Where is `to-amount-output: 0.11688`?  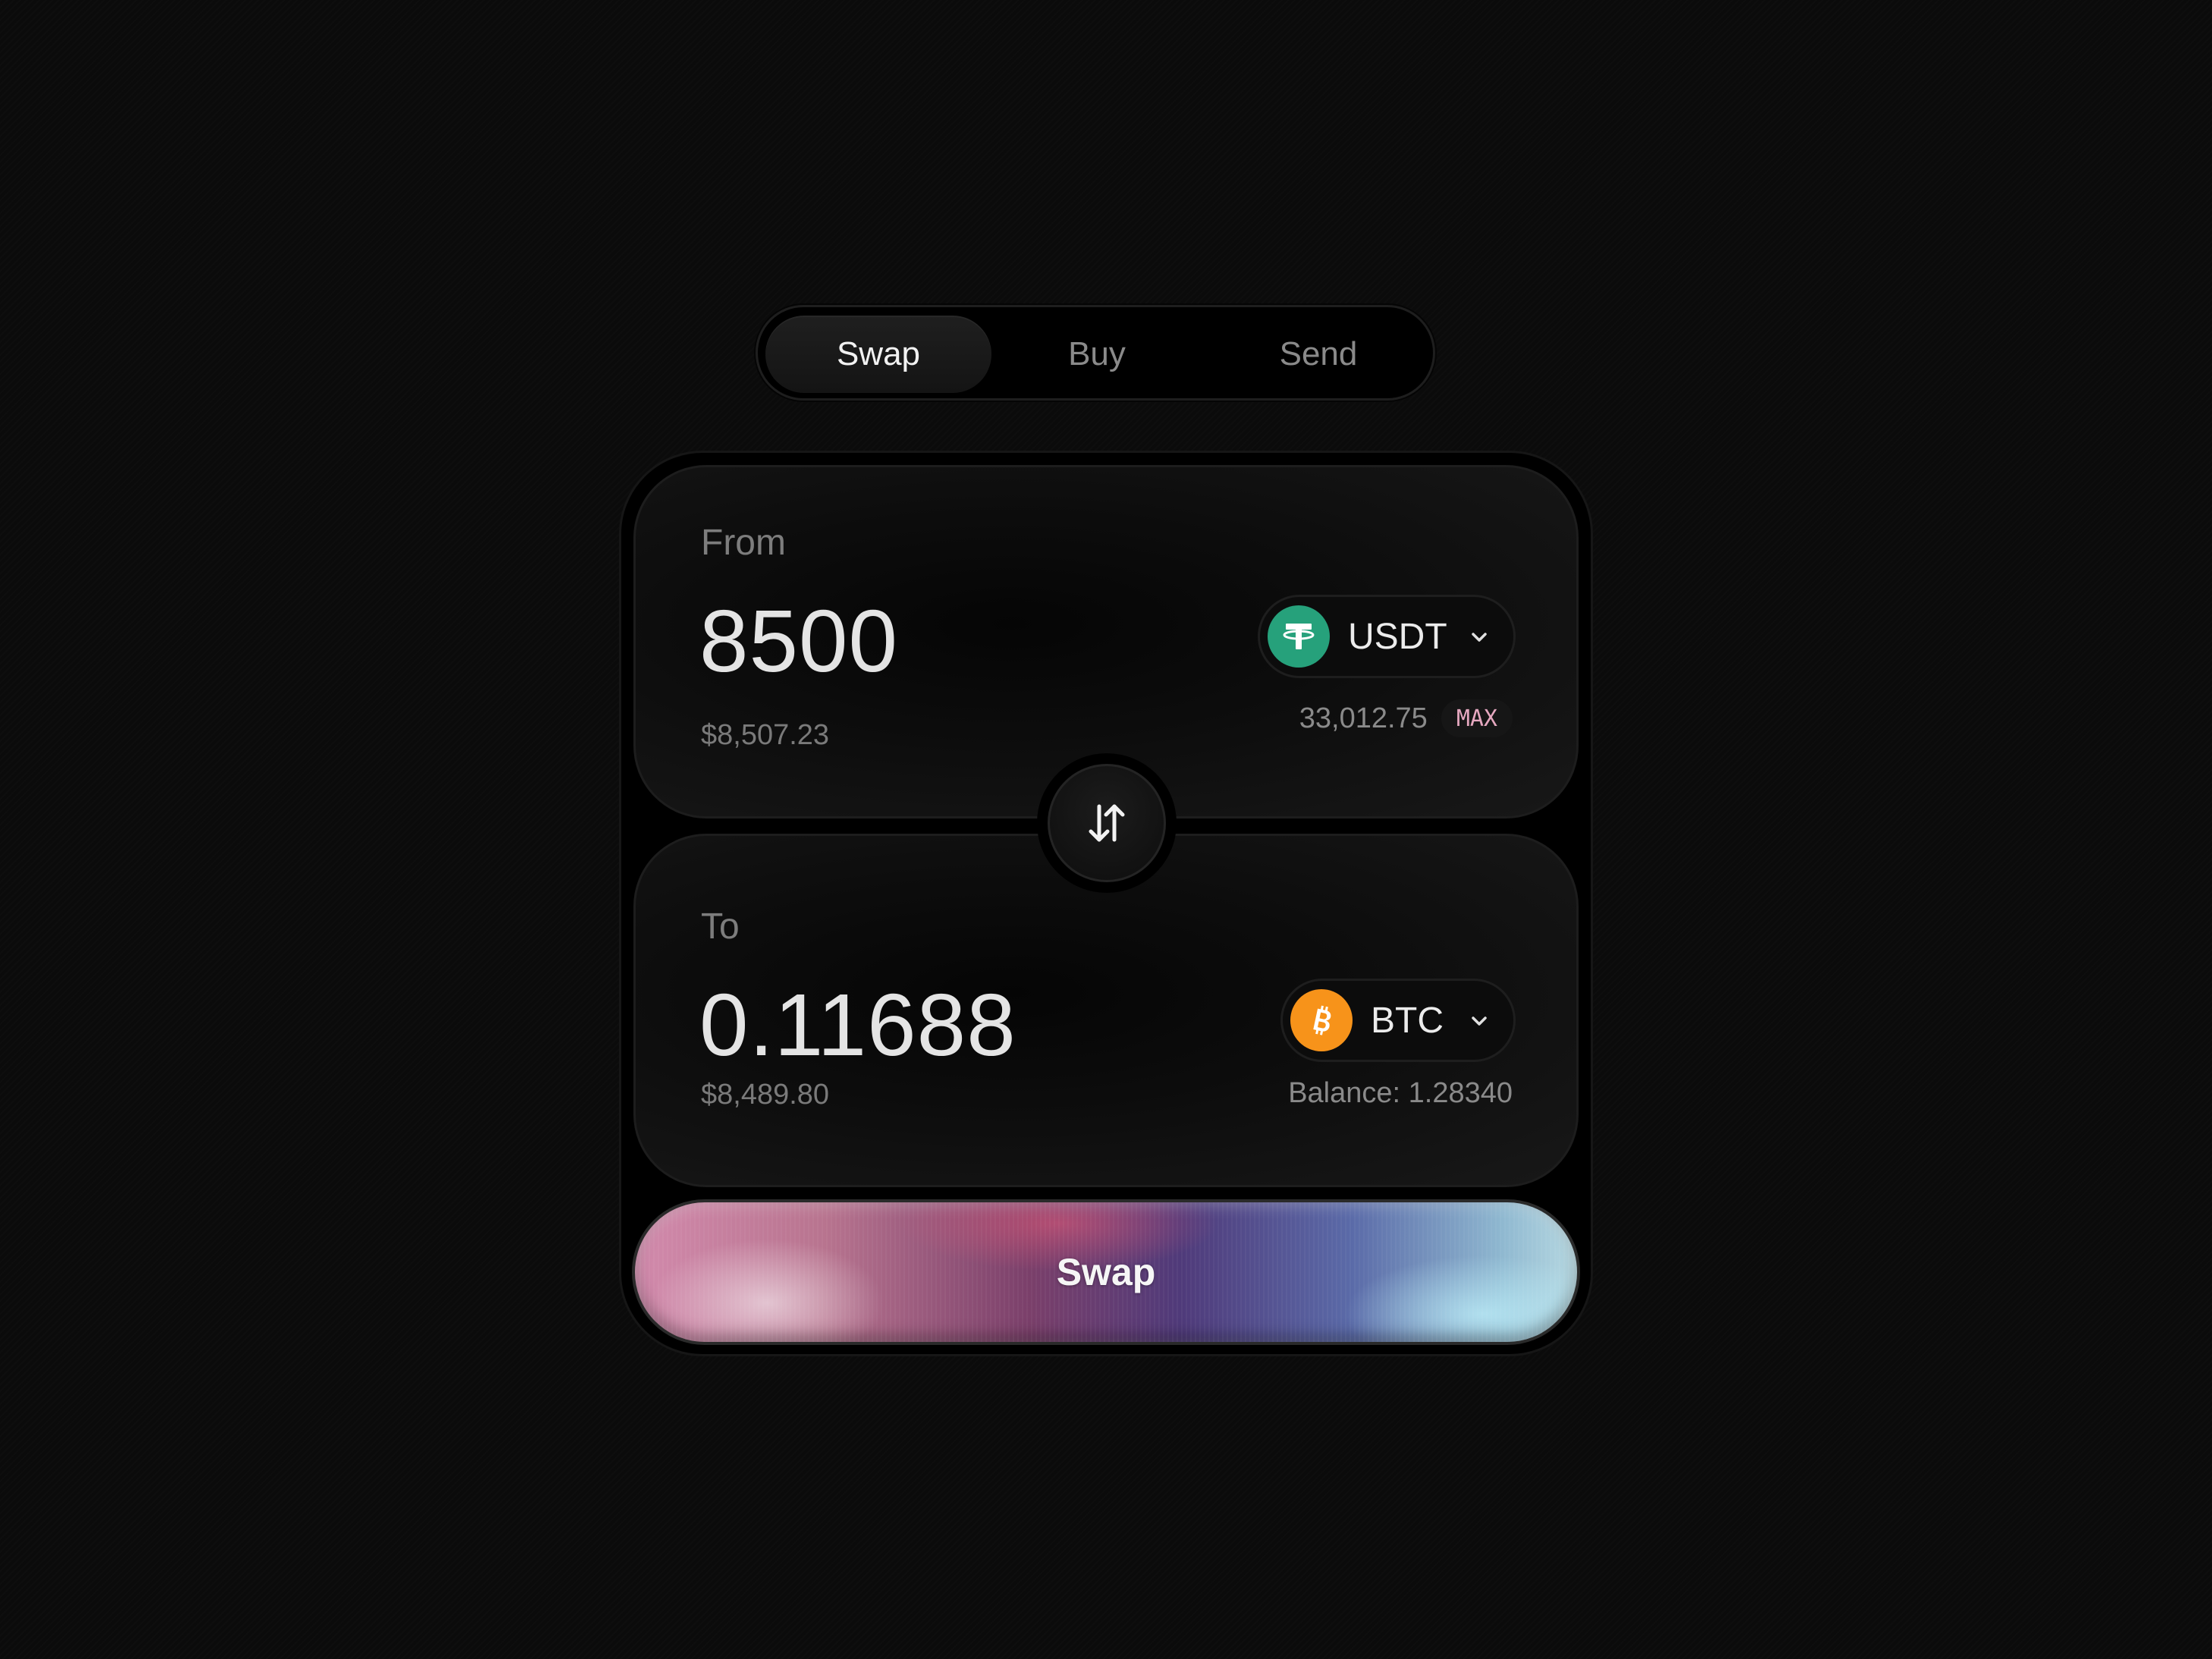 to-amount-output: 0.11688 is located at coordinates (857, 1025).